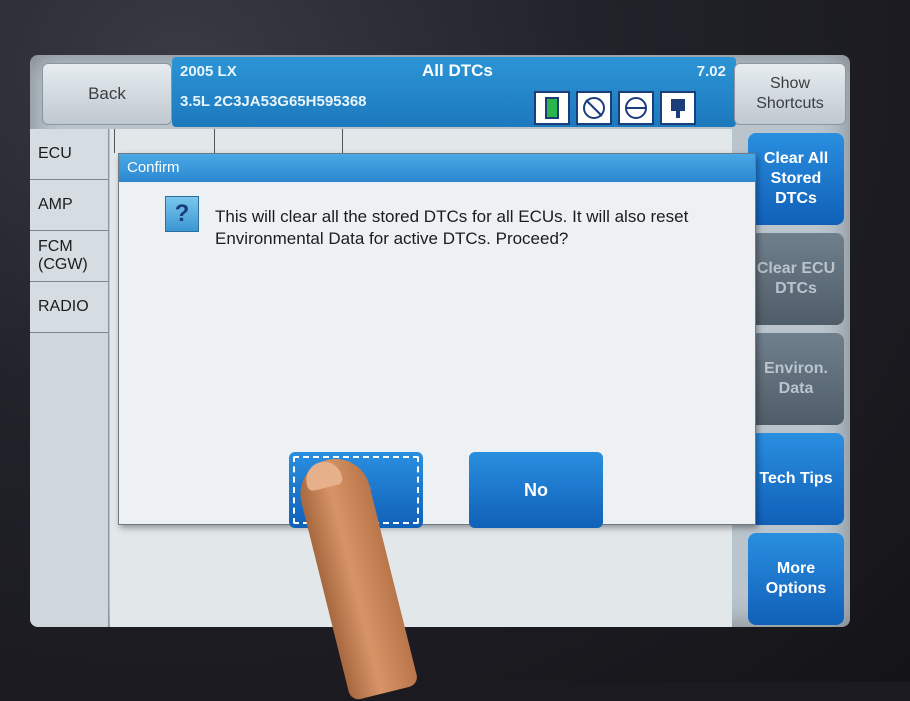 The image size is (910, 701). I want to click on tab-amp: AMP, so click(69, 205).